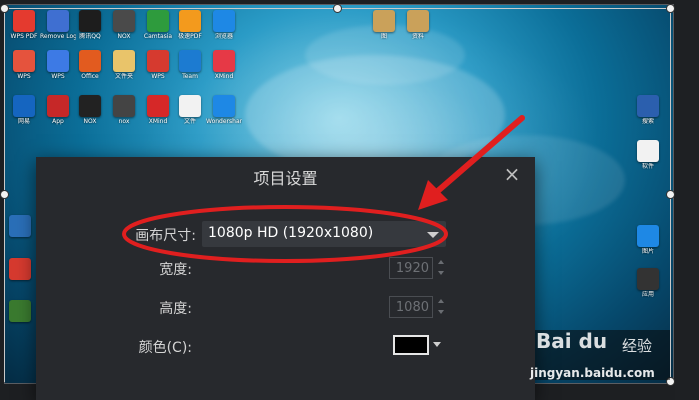 The width and height of the screenshot is (699, 400). Describe the element at coordinates (411, 345) in the screenshot. I see `color-swatch` at that location.